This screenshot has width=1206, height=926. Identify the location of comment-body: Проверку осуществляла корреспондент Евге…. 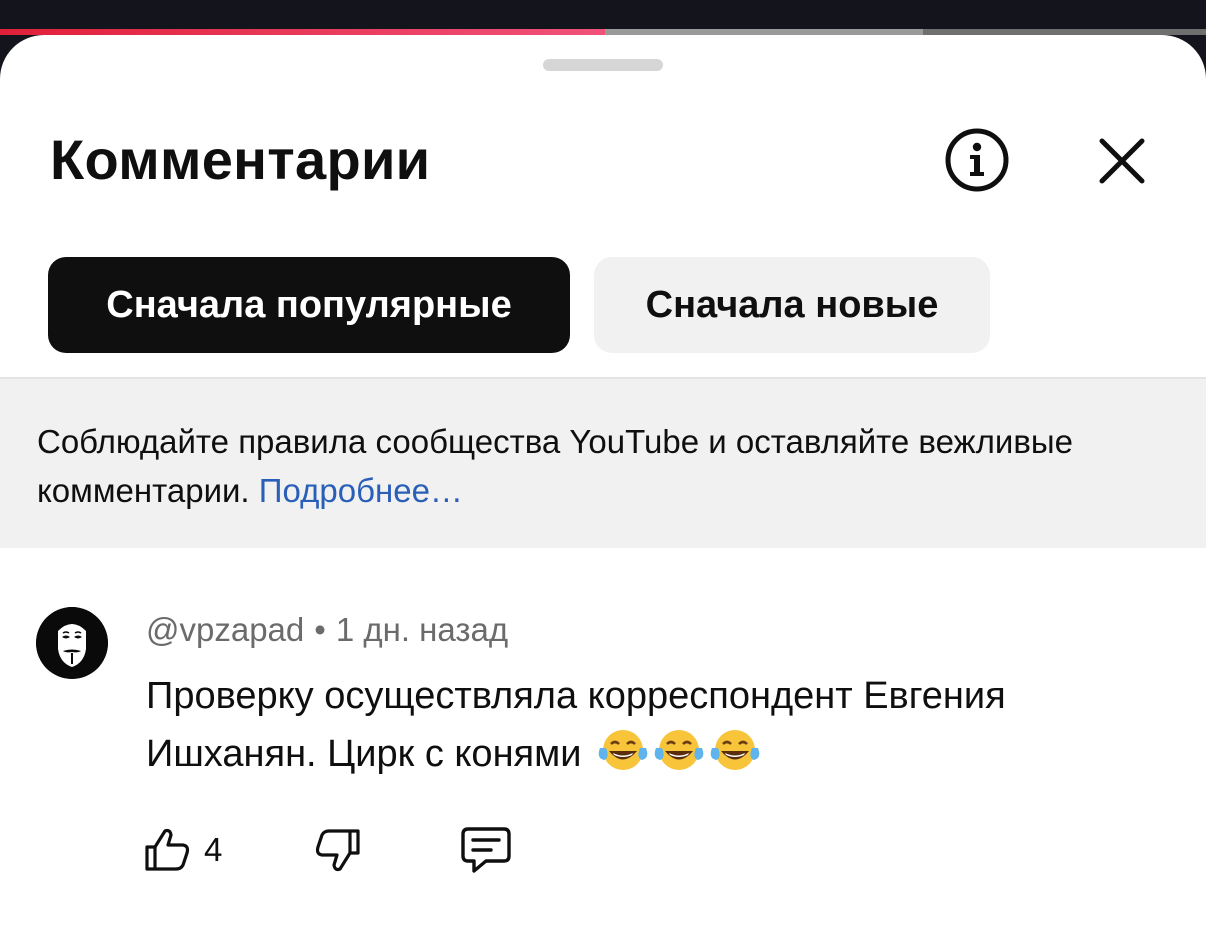
(646, 725).